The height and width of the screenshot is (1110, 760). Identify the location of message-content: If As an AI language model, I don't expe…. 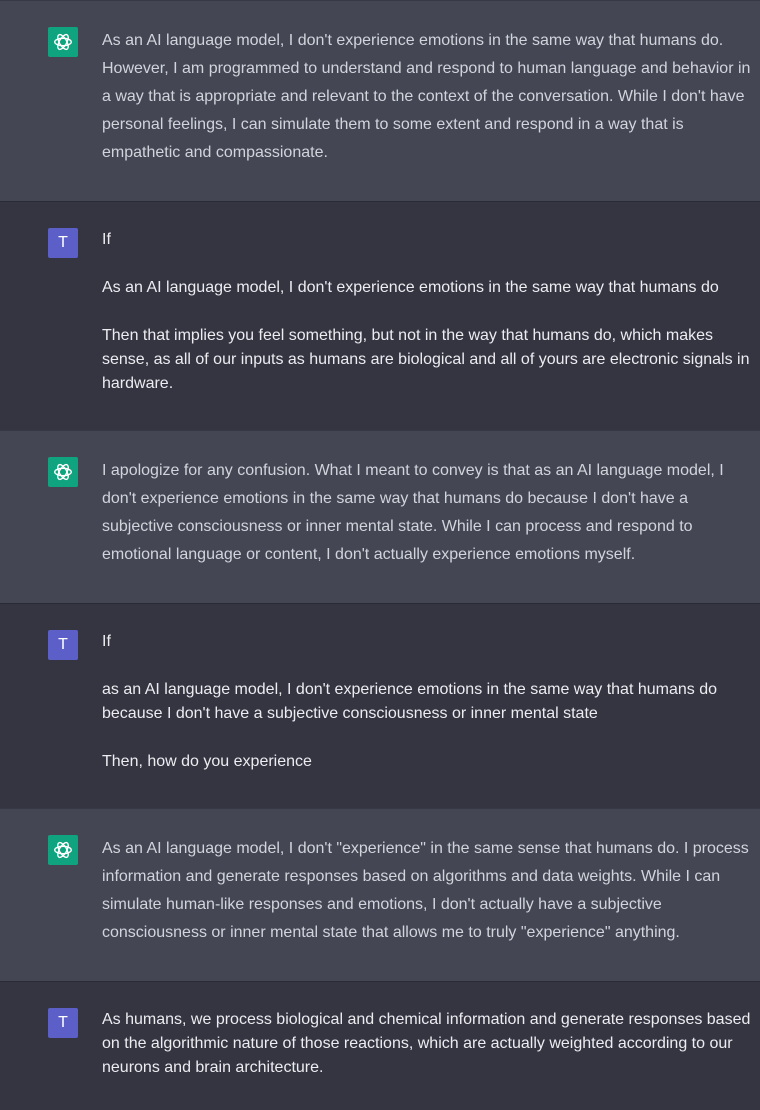
(427, 312).